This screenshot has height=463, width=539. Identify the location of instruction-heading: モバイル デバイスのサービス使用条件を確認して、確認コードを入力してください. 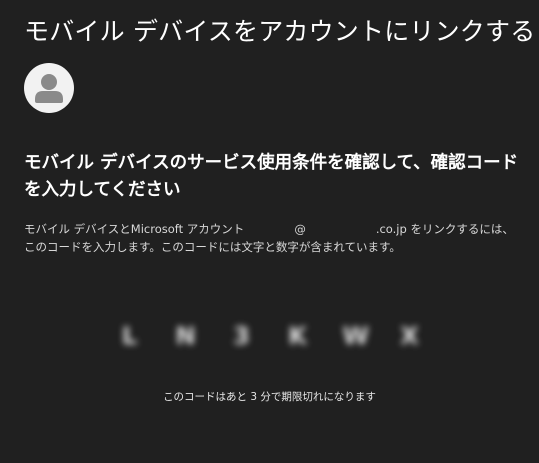
(271, 176).